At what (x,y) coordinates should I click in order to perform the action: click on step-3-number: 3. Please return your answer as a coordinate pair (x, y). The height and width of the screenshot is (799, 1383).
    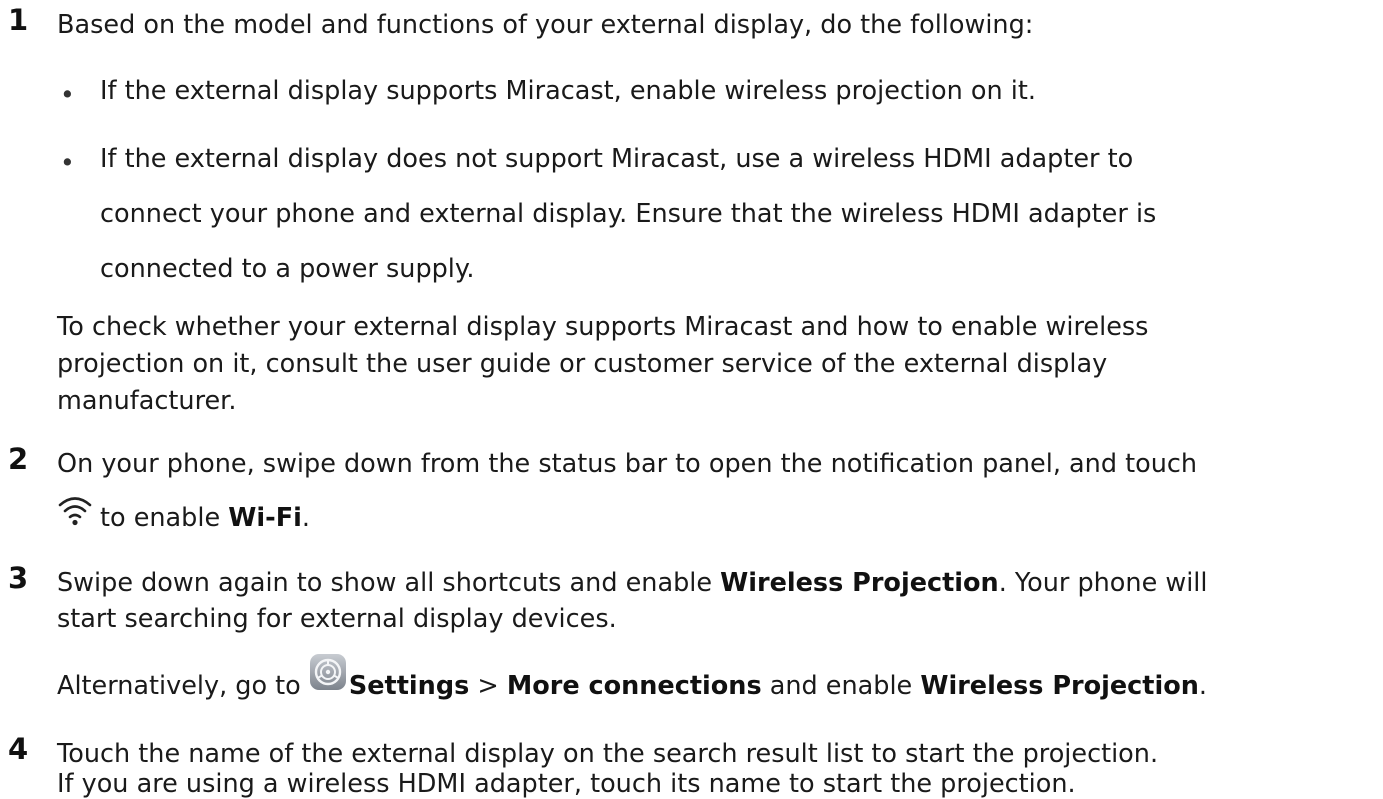
    Looking at the image, I should click on (18, 578).